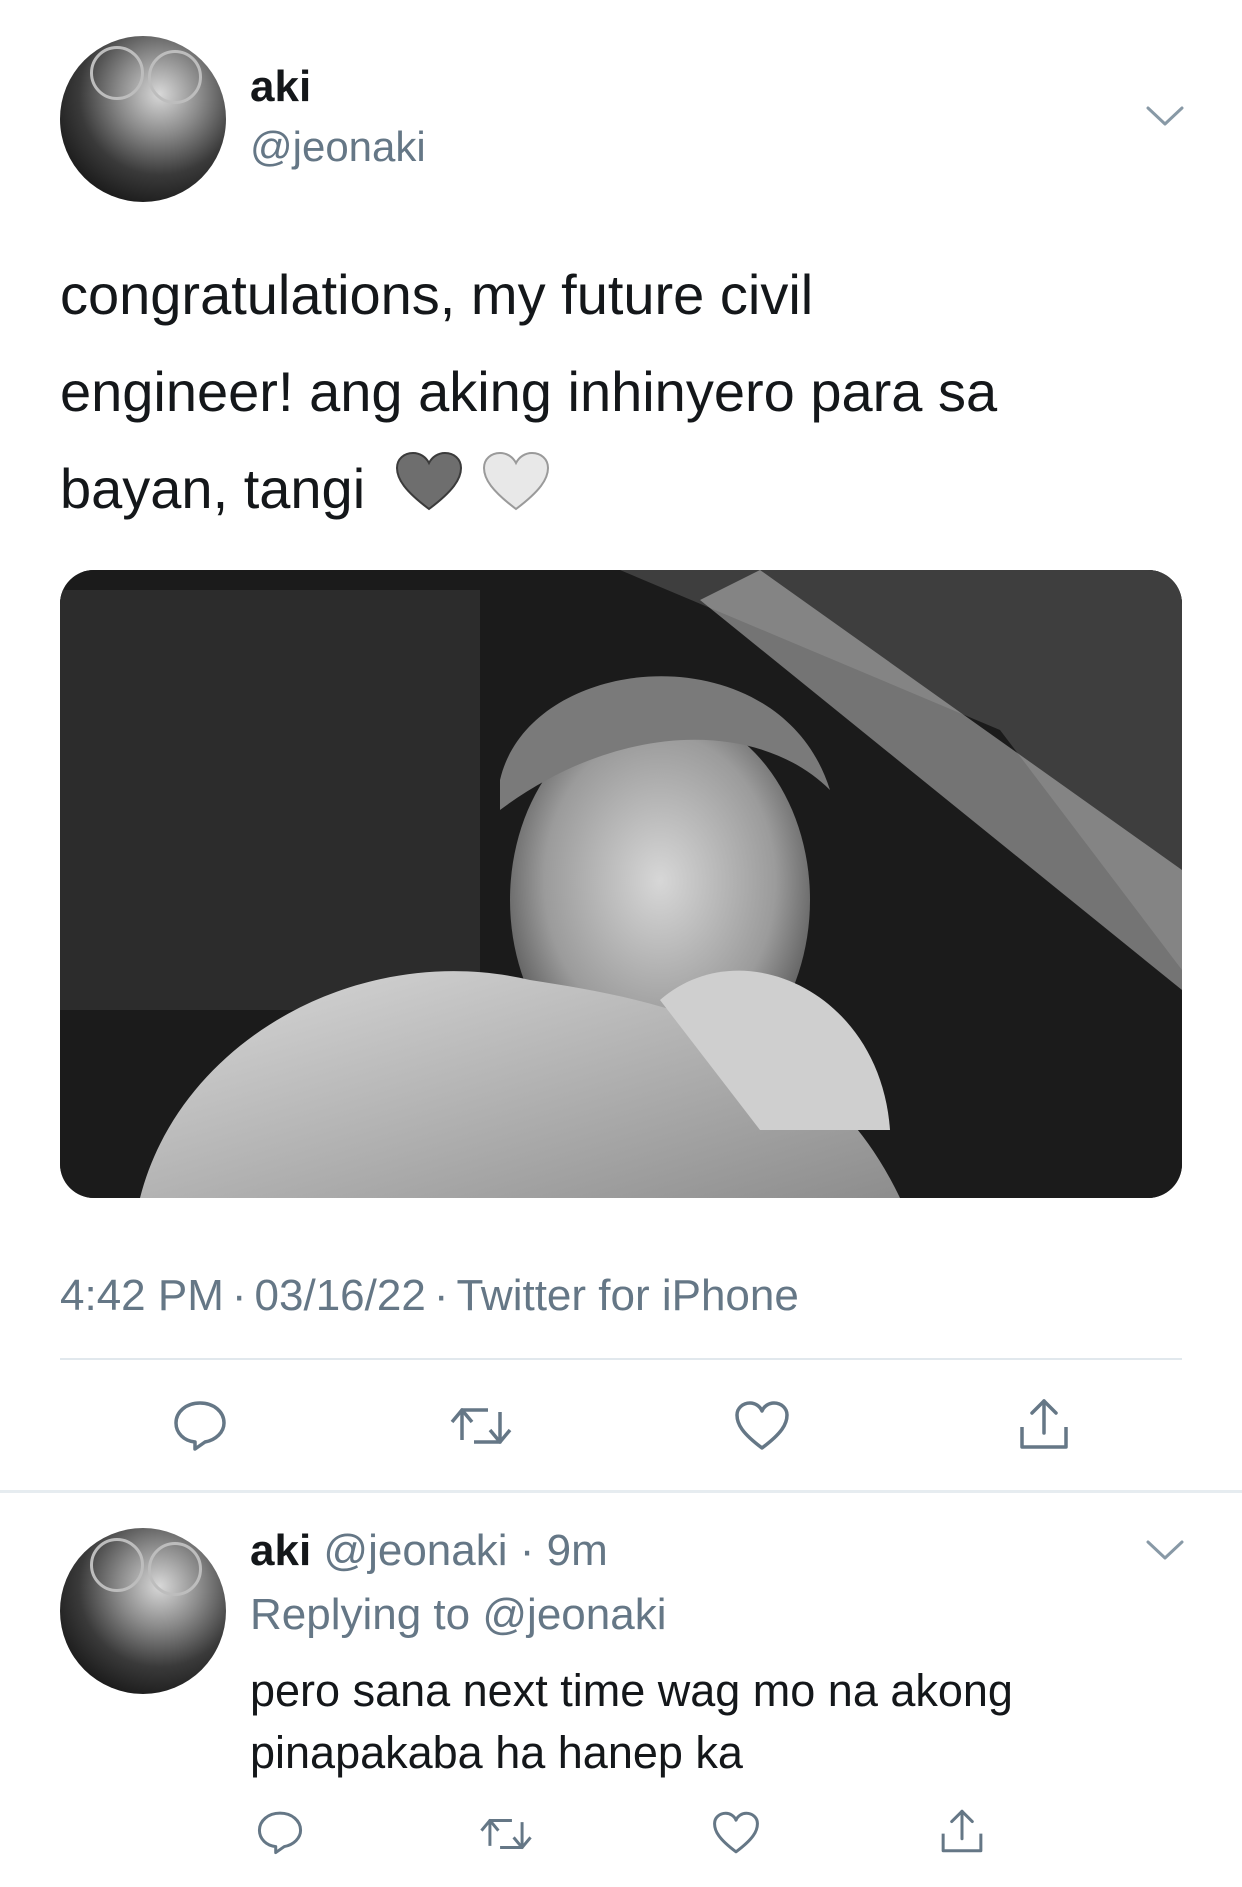 The width and height of the screenshot is (1242, 1887). Describe the element at coordinates (625, 491) in the screenshot. I see `tweet-text-line: bayan, tangi` at that location.